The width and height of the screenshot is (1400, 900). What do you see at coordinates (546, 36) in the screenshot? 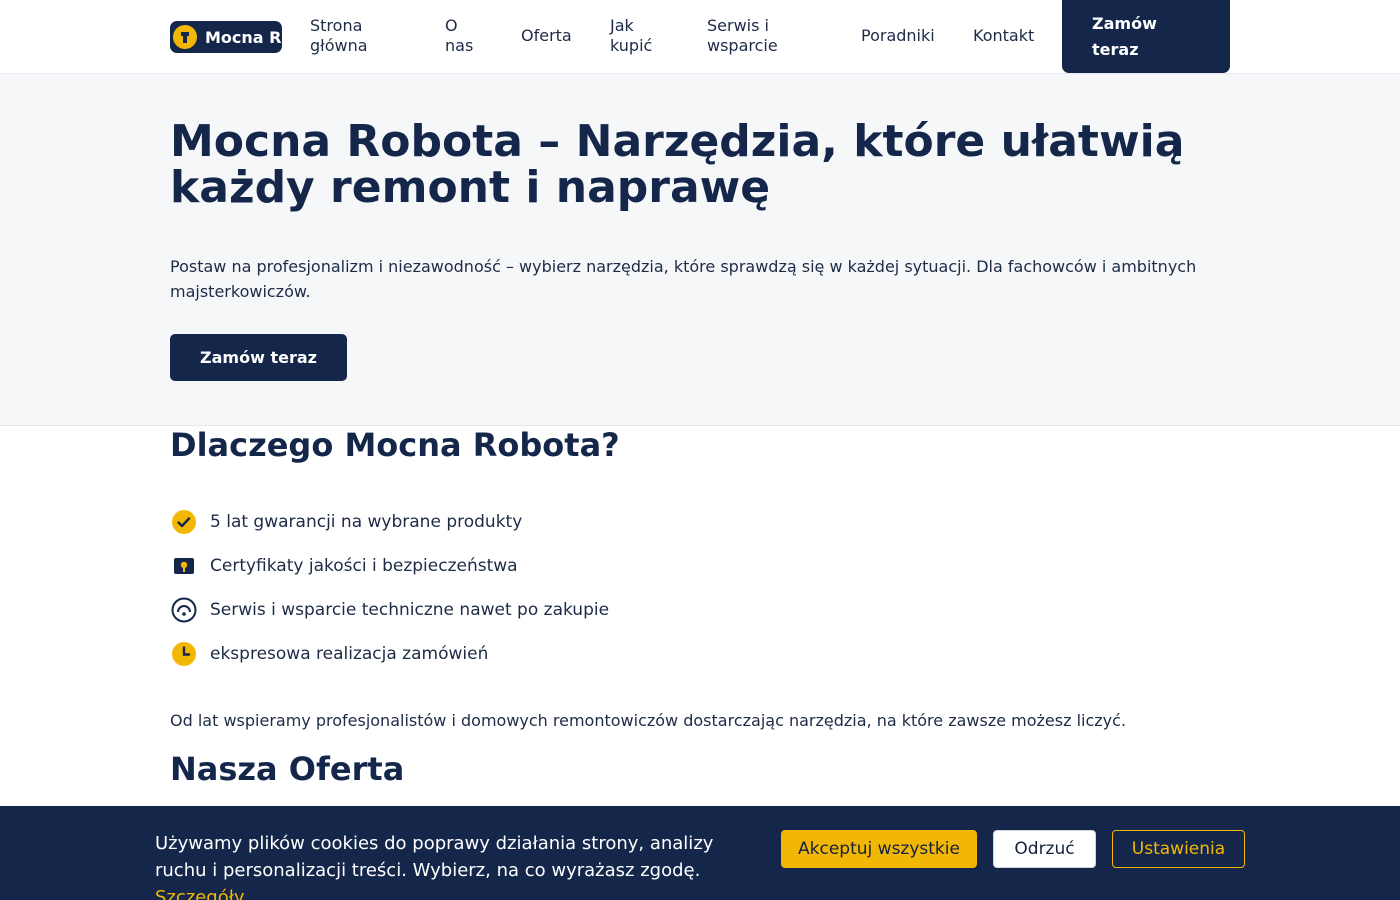
I see `nav-offer: Oferta` at bounding box center [546, 36].